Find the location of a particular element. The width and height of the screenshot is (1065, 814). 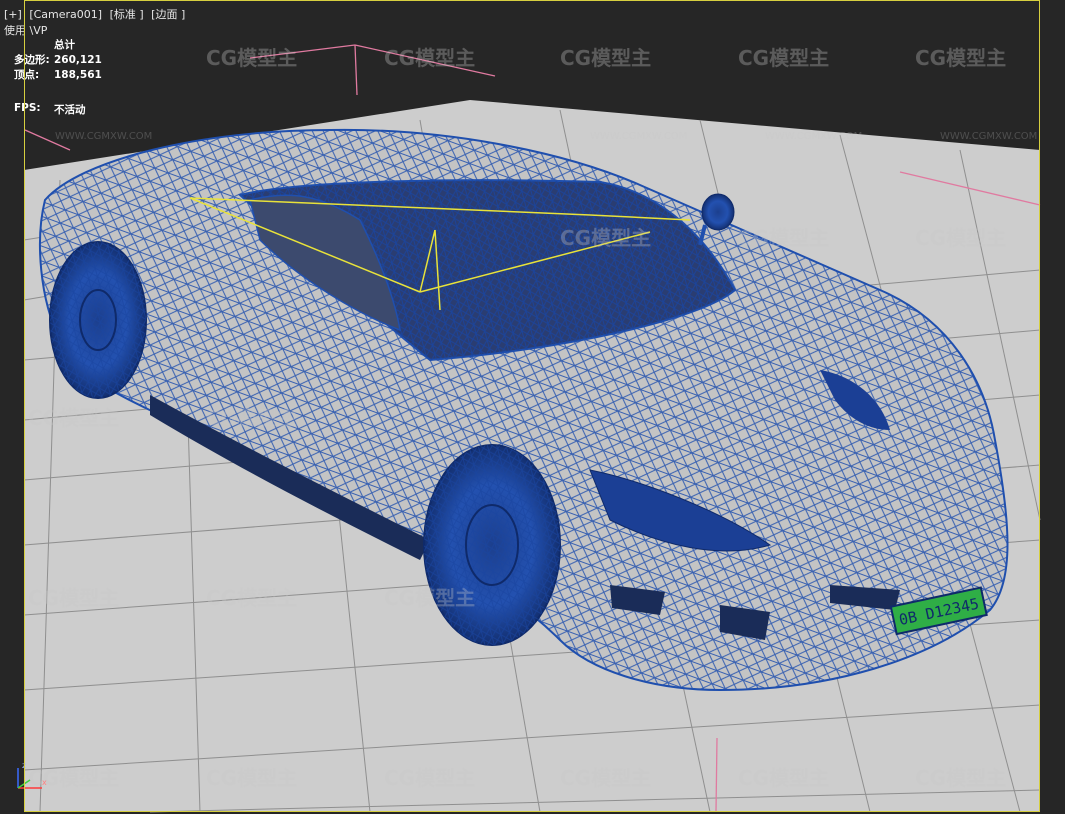

viewport-shading-menu: [标准 ] is located at coordinates (127, 14).